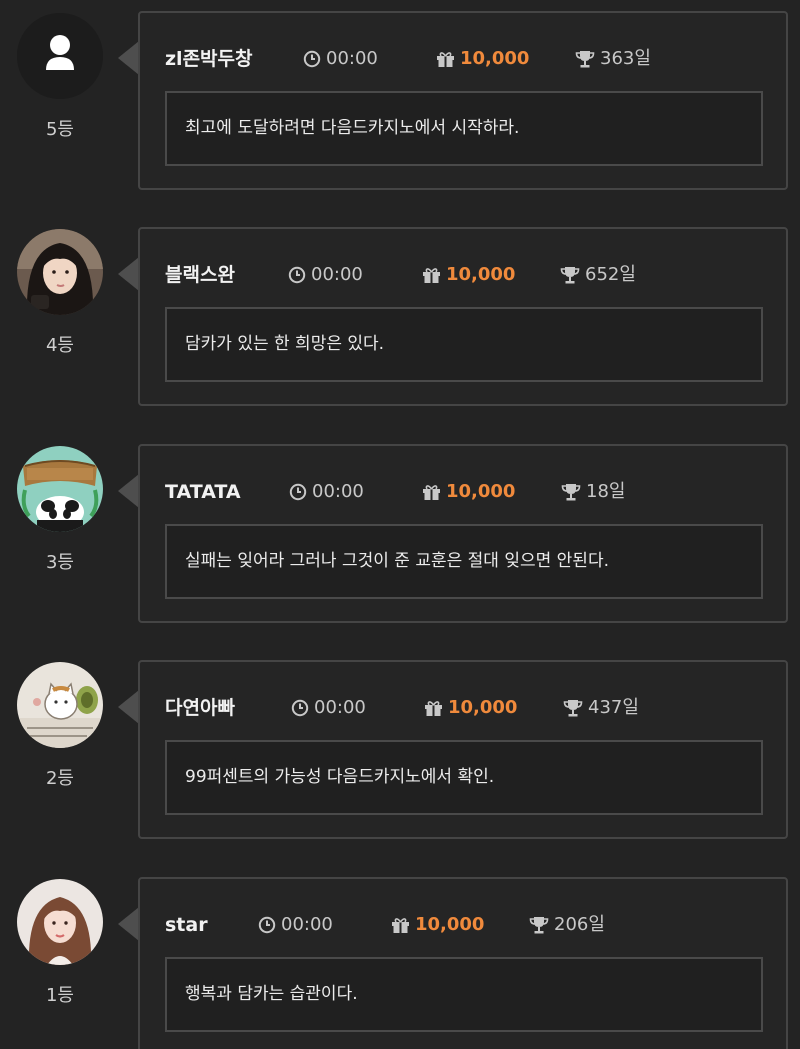 The height and width of the screenshot is (1049, 800). What do you see at coordinates (186, 925) in the screenshot?
I see `user-name: star` at bounding box center [186, 925].